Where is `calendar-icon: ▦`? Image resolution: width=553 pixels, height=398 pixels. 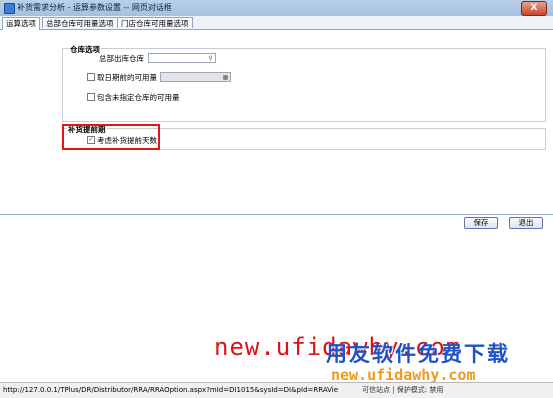
calendar-icon: ▦ is located at coordinates (225, 77).